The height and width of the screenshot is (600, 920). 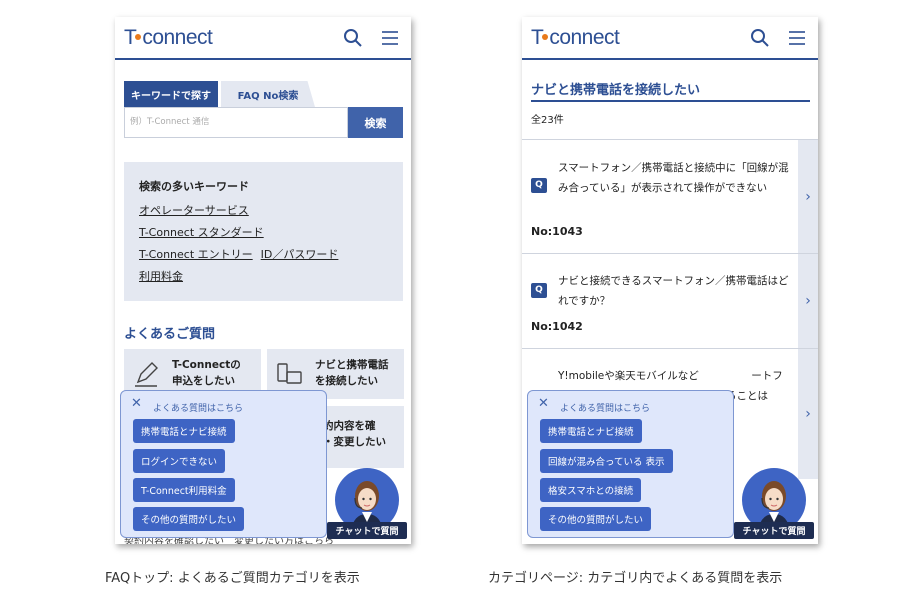 What do you see at coordinates (375, 122) in the screenshot?
I see `search-button: 検索` at bounding box center [375, 122].